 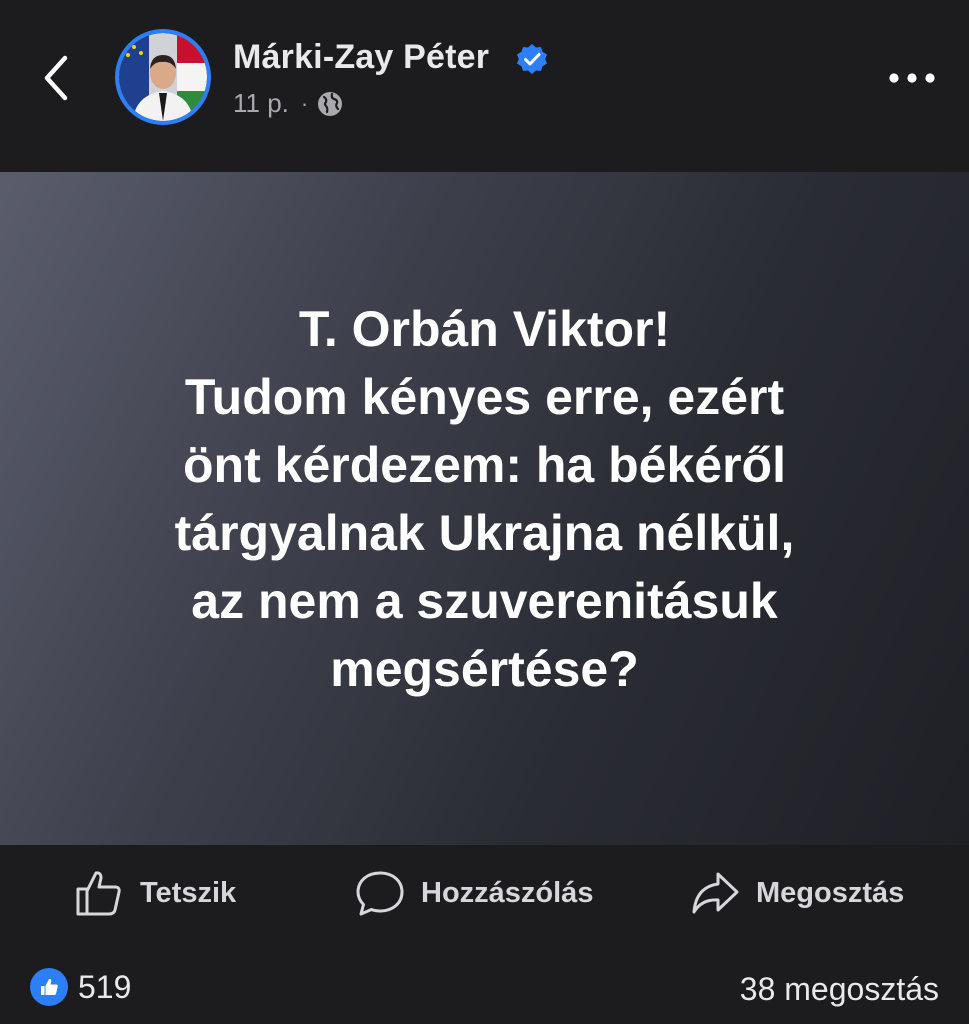 I want to click on like-button: Tetszik, so click(x=155, y=893).